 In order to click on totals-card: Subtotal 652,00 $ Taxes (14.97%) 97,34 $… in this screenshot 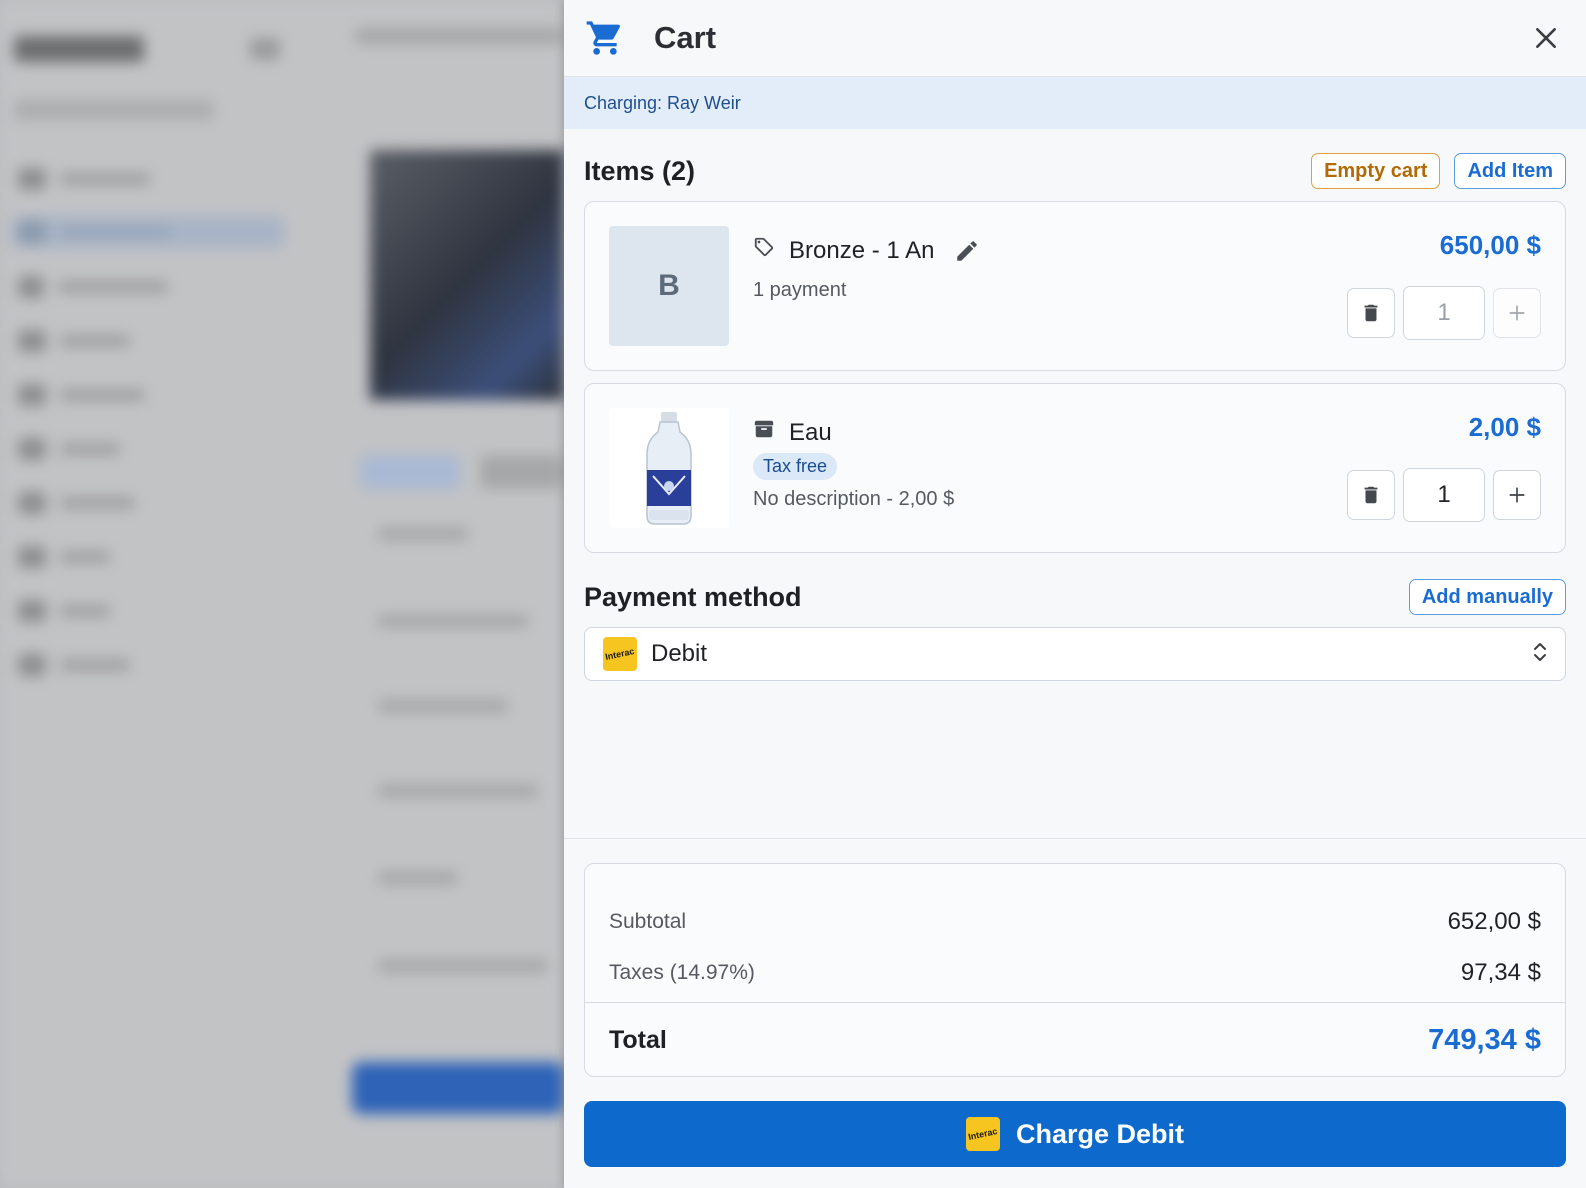, I will do `click(1075, 970)`.